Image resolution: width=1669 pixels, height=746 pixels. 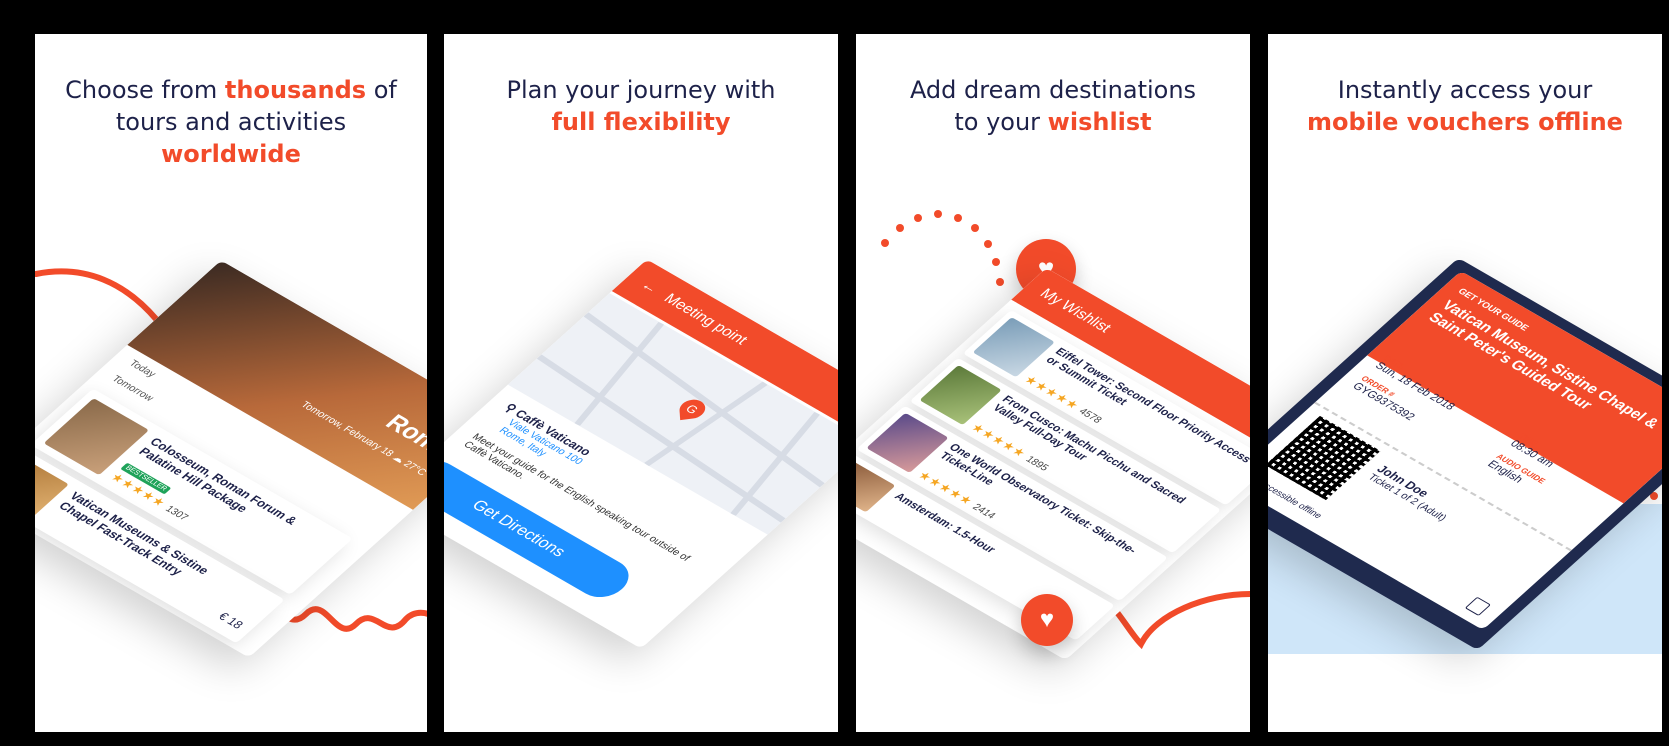 What do you see at coordinates (960, 395) in the screenshot?
I see `machu-picchu-thumbnail` at bounding box center [960, 395].